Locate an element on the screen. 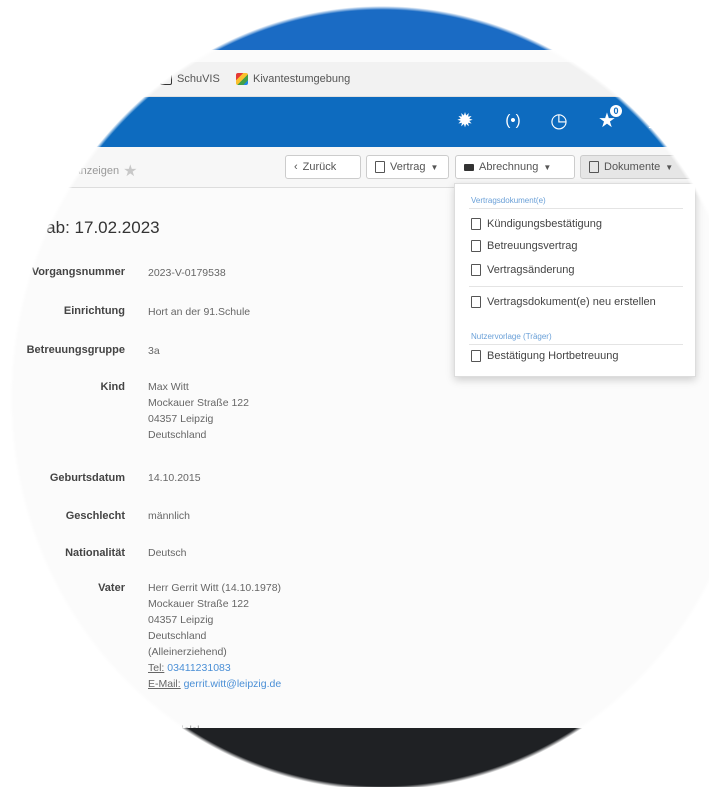  value-geschlecht: männlich is located at coordinates (169, 516).